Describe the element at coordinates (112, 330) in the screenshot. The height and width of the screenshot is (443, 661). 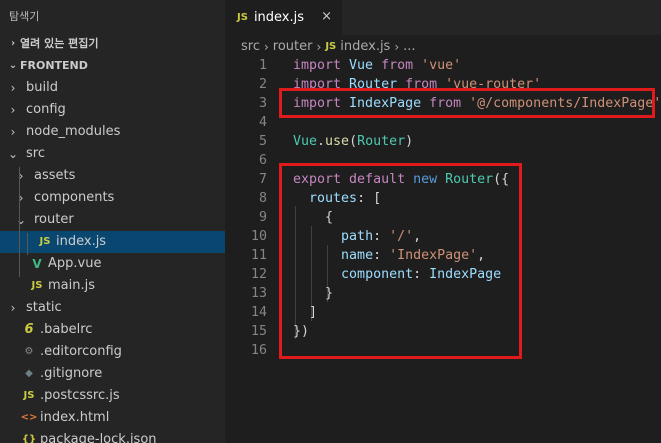
I see `tree-item-babelrc: 6 .babelrc` at that location.